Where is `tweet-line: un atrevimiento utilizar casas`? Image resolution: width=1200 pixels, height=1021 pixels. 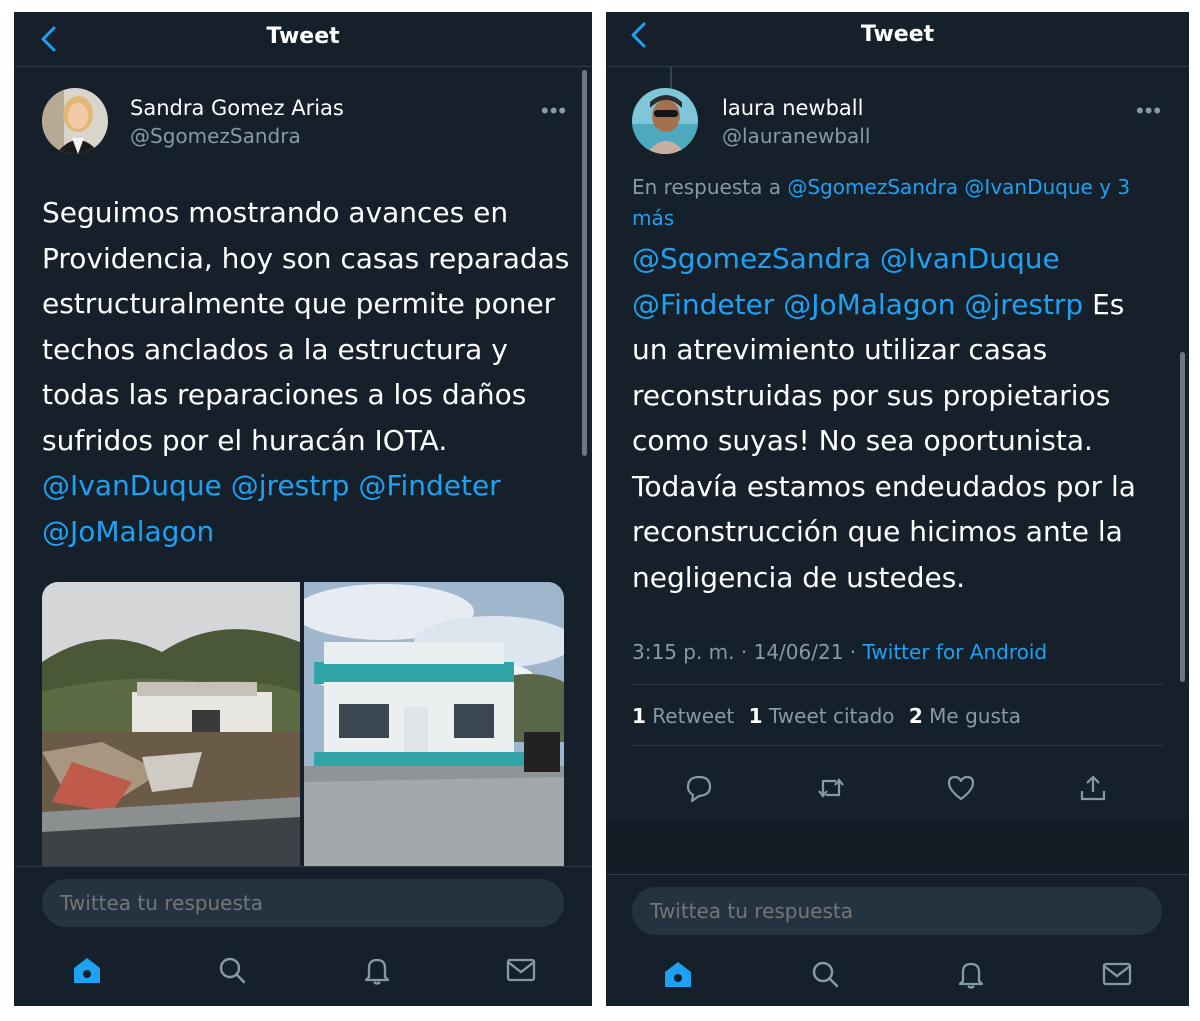 tweet-line: un atrevimiento utilizar casas is located at coordinates (840, 349).